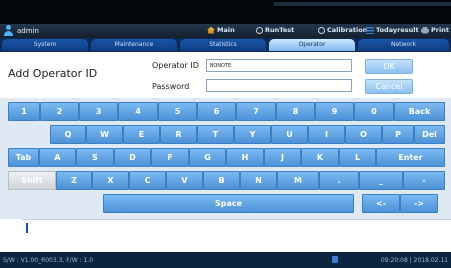 This screenshot has height=268, width=451. I want to click on key-c: C, so click(147, 180).